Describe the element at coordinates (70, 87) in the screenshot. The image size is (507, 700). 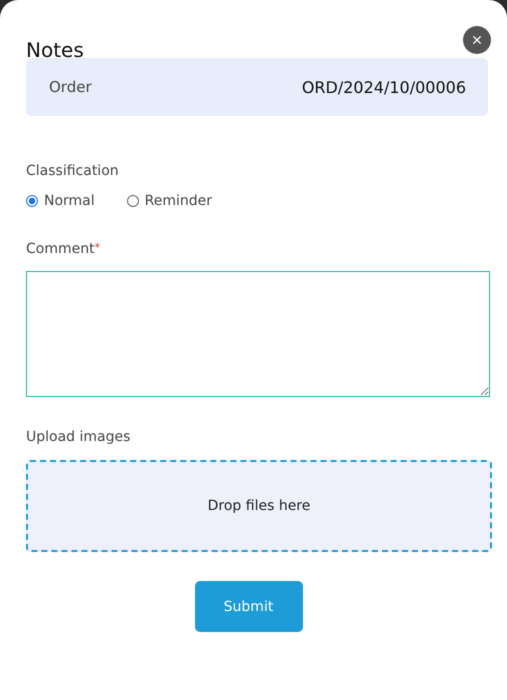
I see `order-label: Order` at that location.